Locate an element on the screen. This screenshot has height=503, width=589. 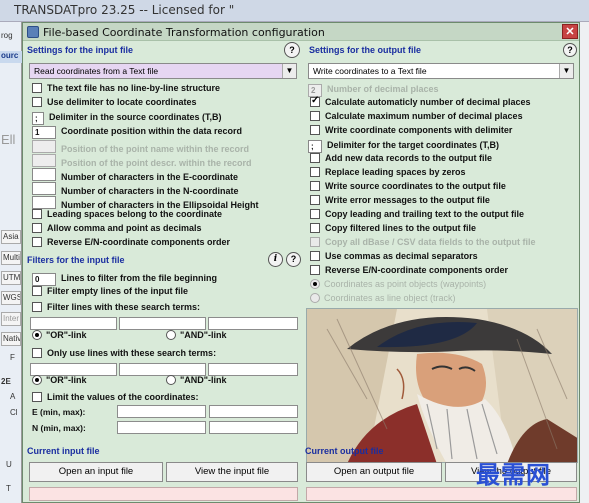
n-min-field is located at coordinates (161, 427).